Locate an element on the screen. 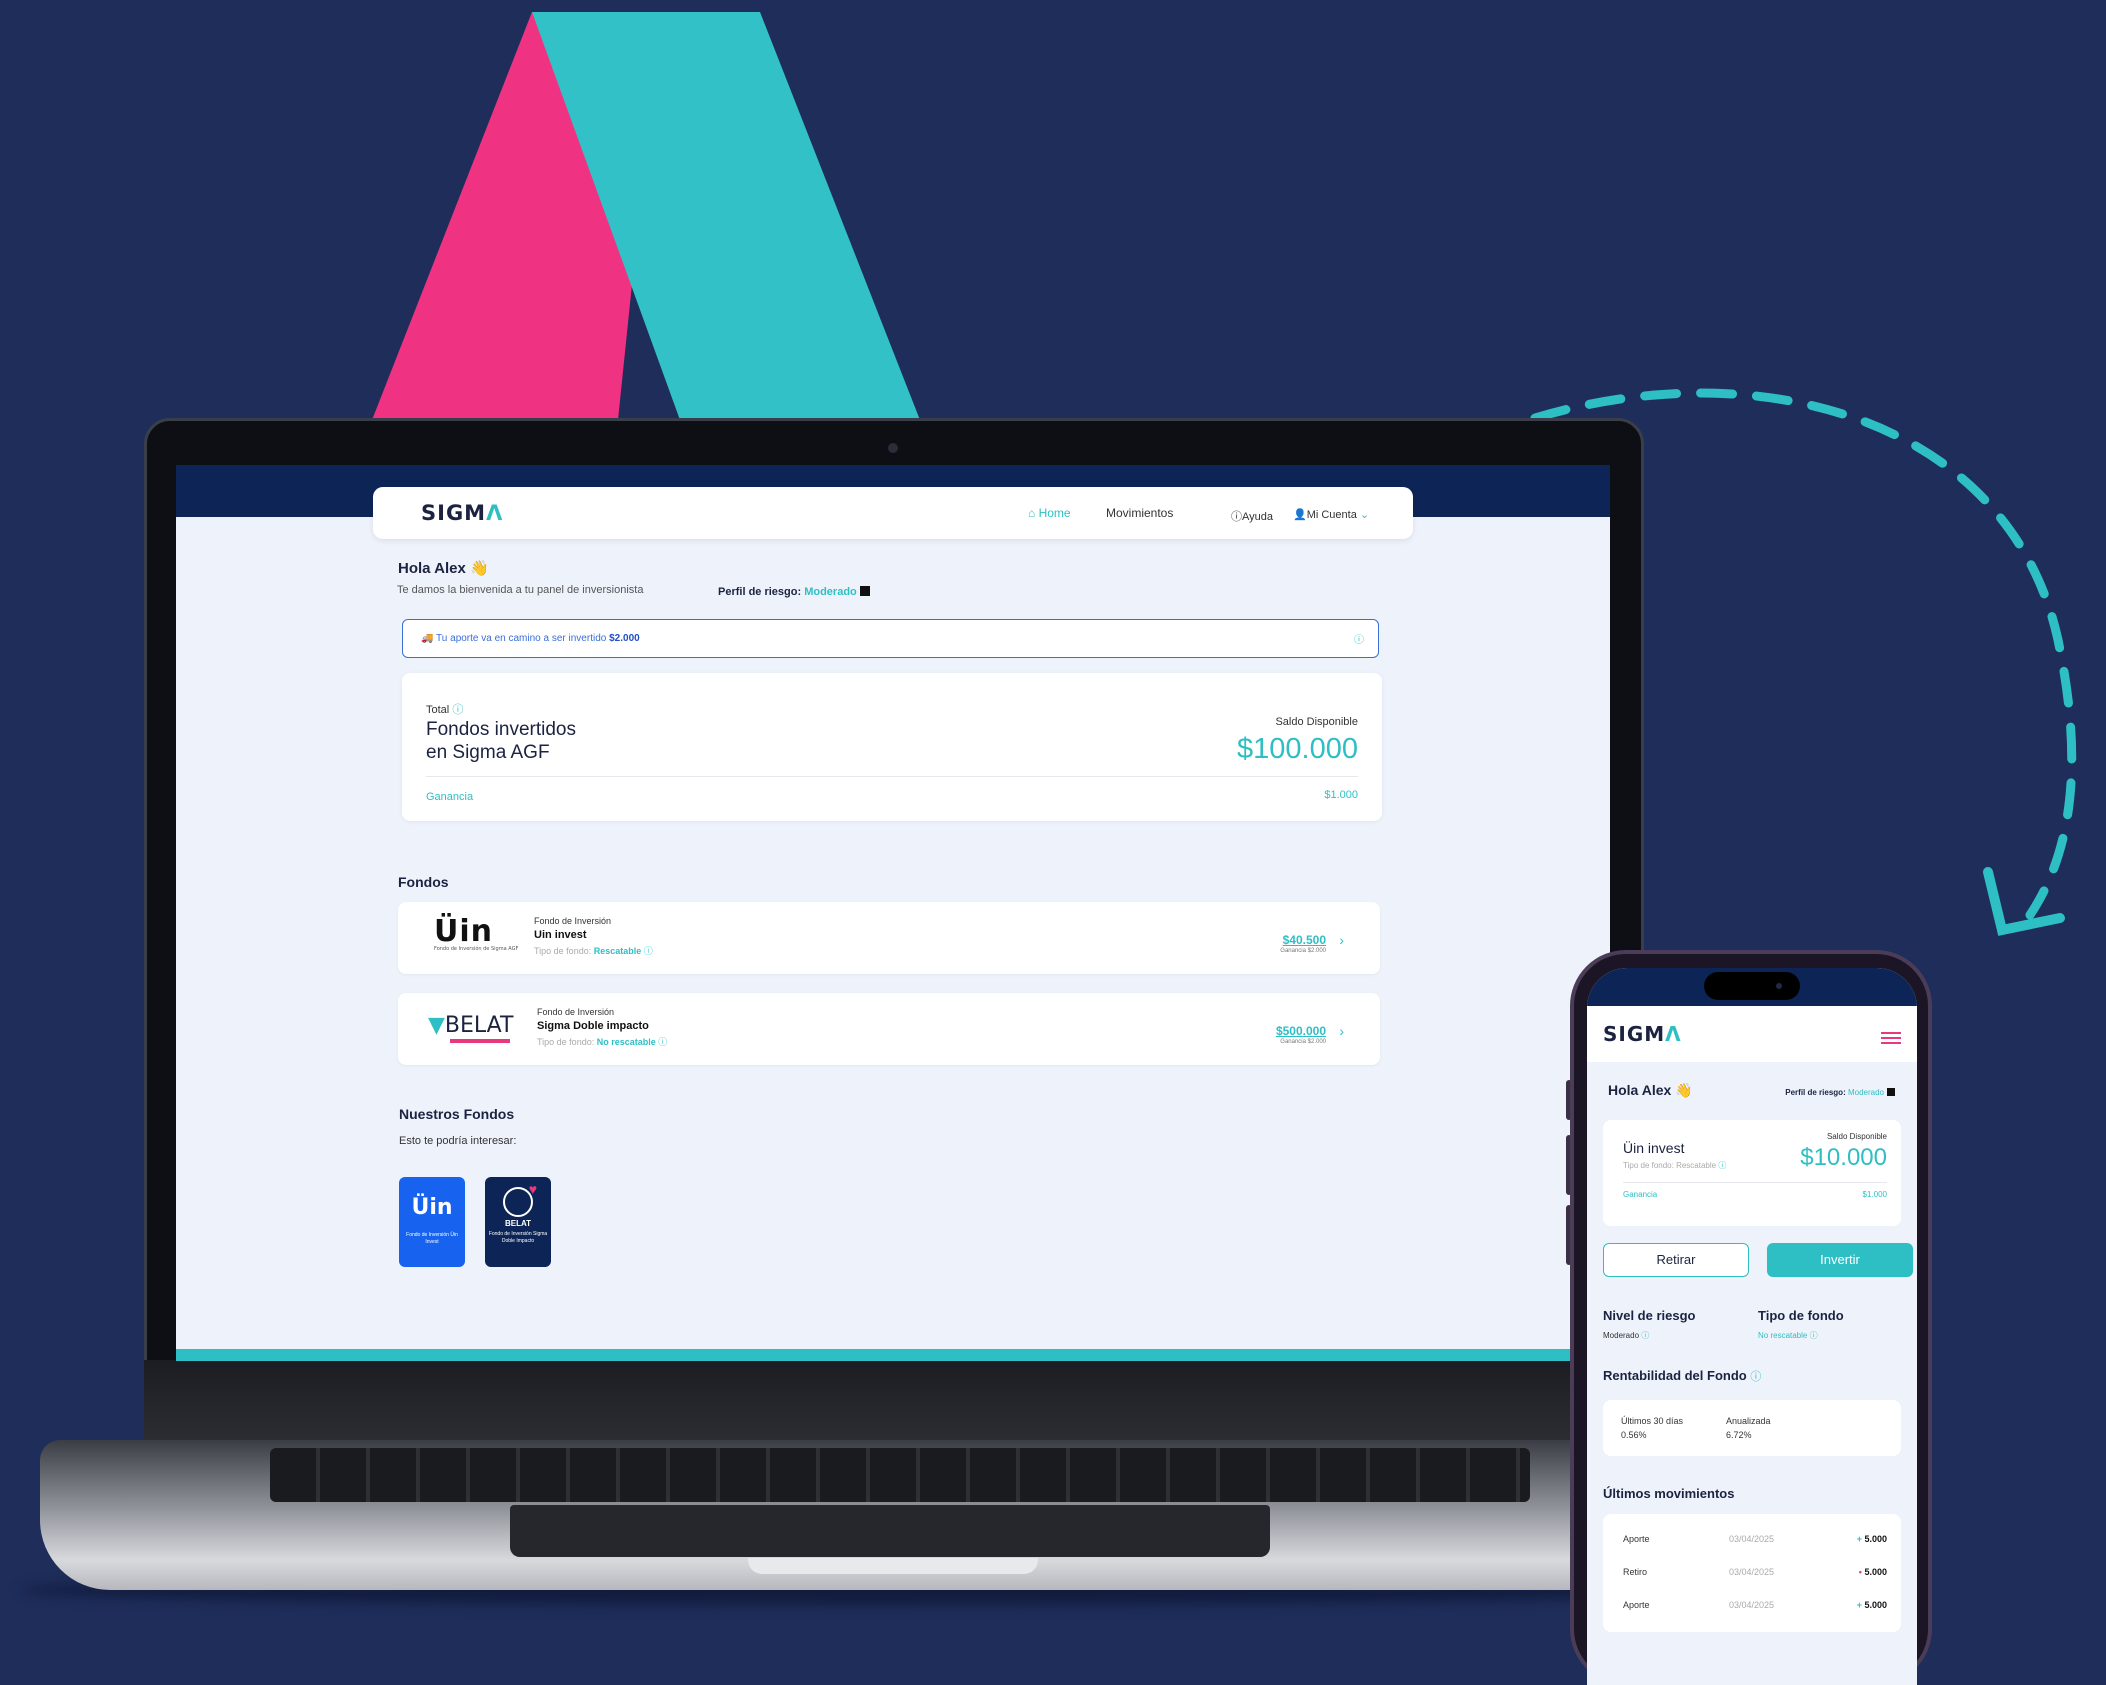  laptop-notch is located at coordinates (893, 1566).